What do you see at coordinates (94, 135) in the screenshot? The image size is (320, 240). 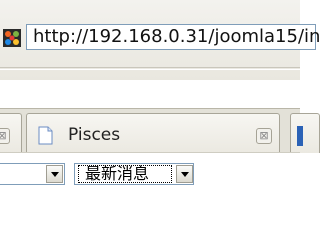 I see `tab-label: Pisces` at bounding box center [94, 135].